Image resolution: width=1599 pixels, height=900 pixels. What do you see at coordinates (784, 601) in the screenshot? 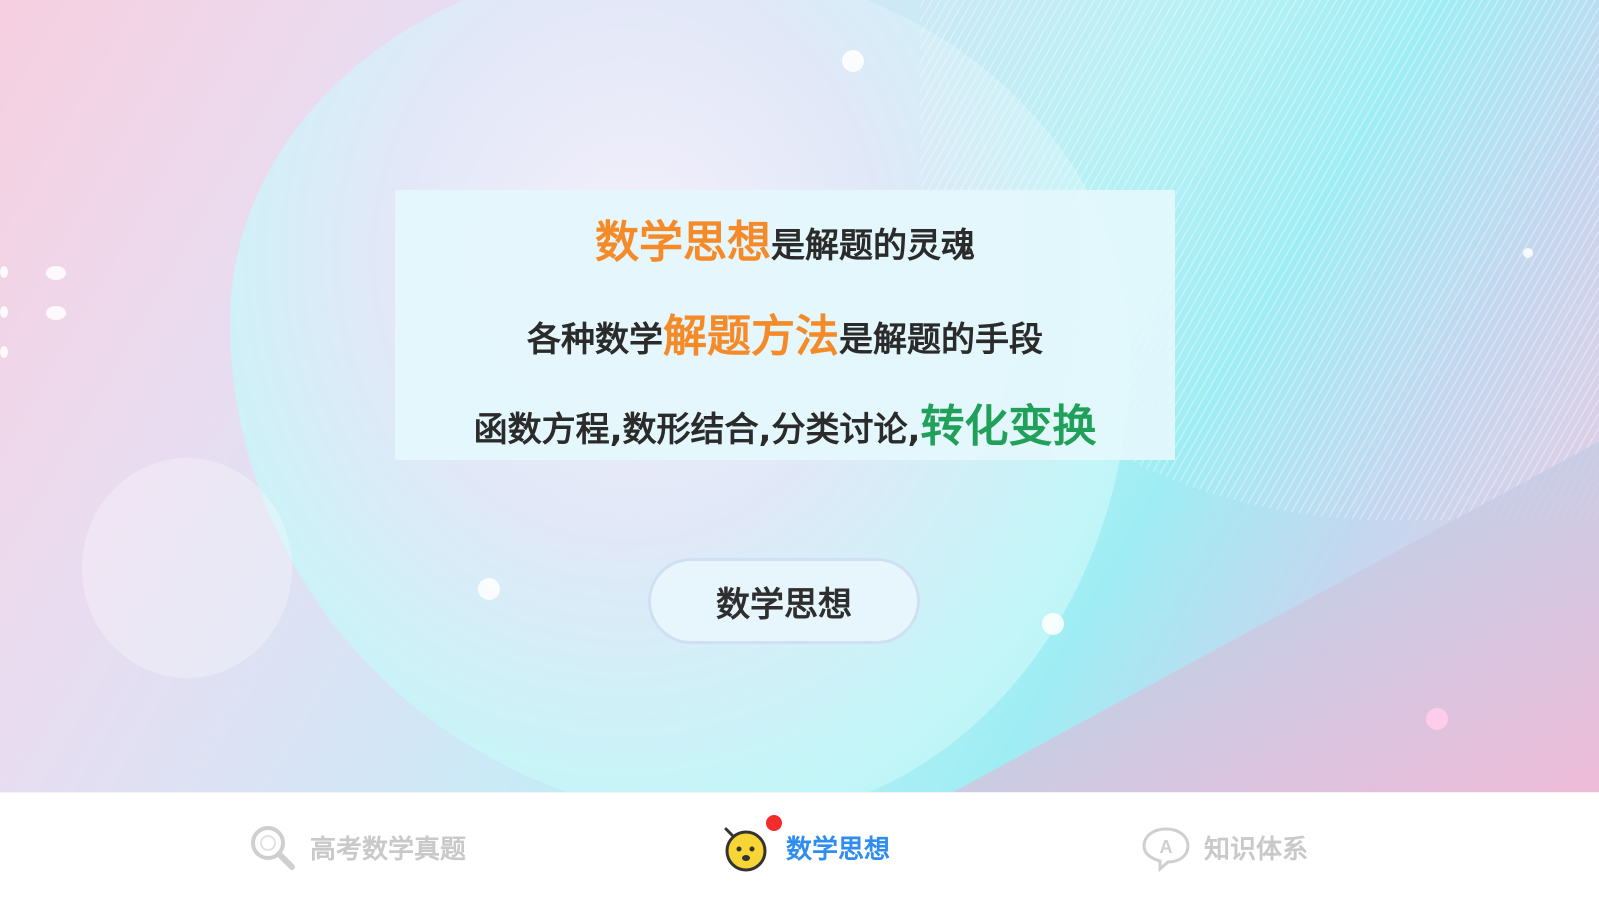
I see `math-thought-button: 数学思想` at bounding box center [784, 601].